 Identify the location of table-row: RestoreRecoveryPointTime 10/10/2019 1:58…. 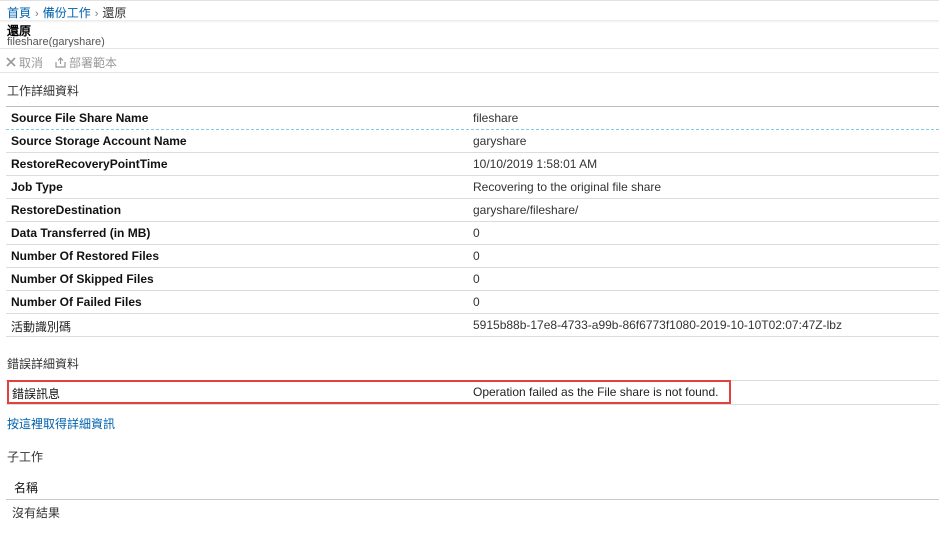
(472, 164).